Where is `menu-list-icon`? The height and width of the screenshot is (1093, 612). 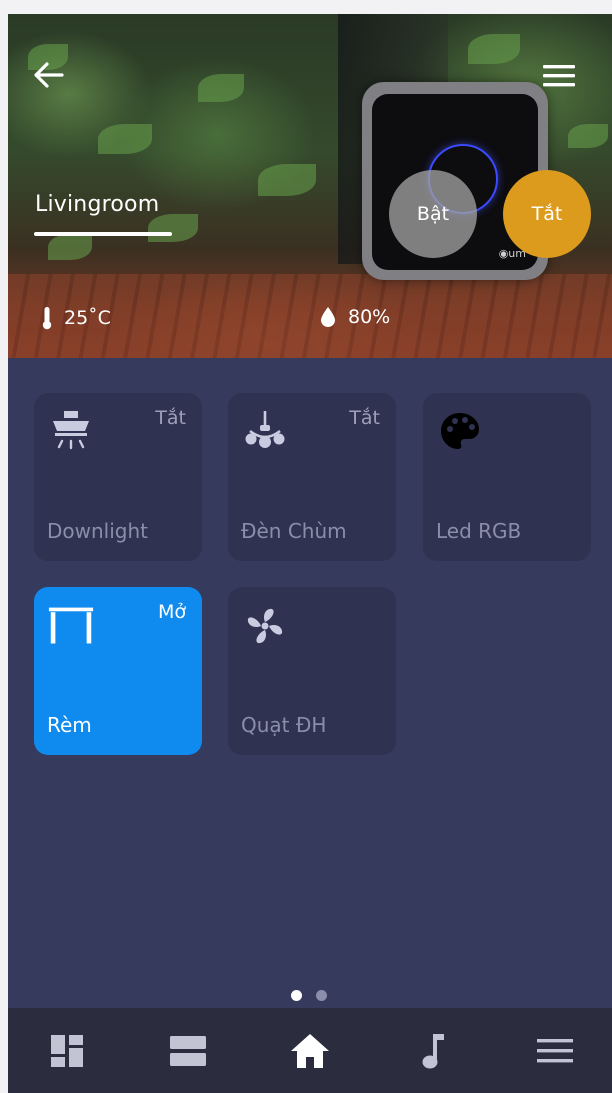 menu-list-icon is located at coordinates (555, 1051).